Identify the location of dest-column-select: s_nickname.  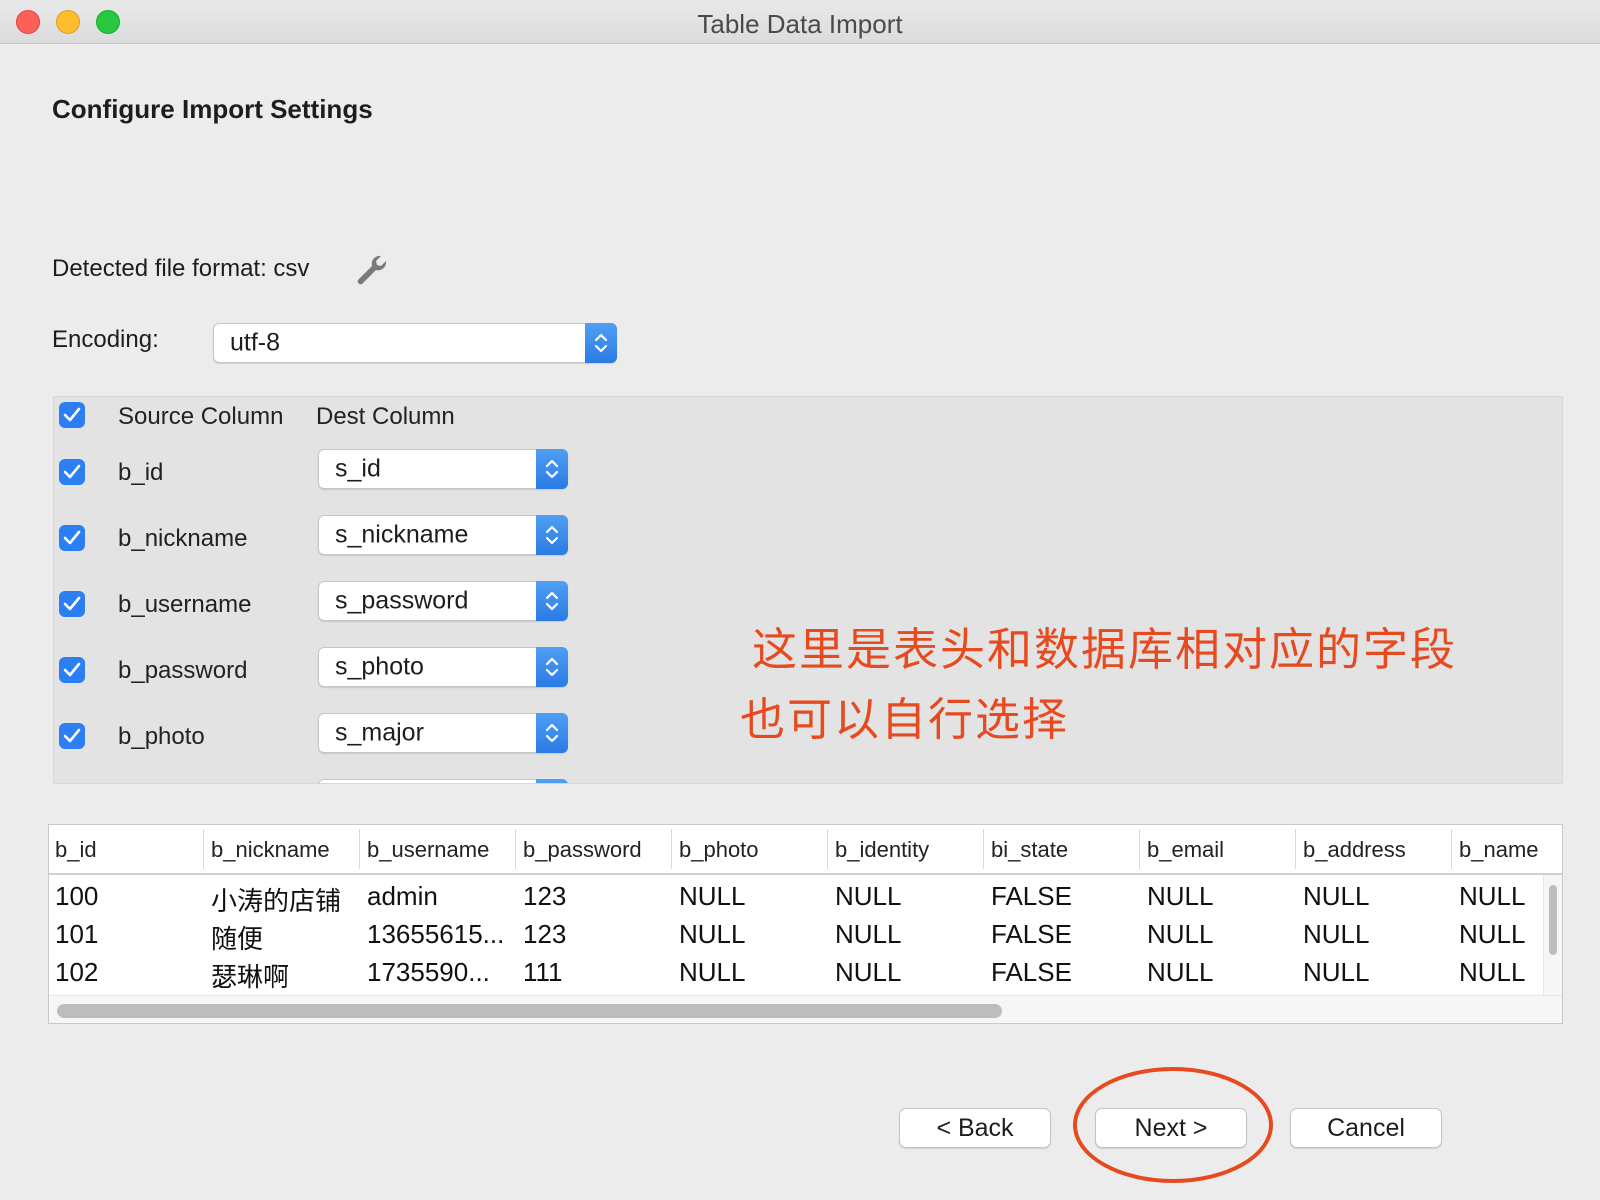
(443, 535).